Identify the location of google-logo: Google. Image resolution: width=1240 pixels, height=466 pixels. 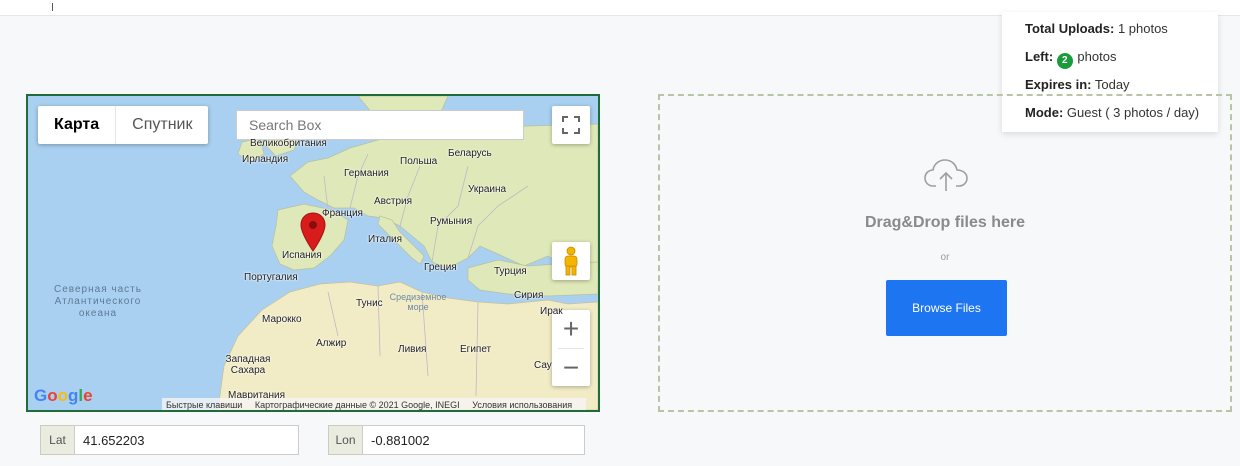
(63, 395).